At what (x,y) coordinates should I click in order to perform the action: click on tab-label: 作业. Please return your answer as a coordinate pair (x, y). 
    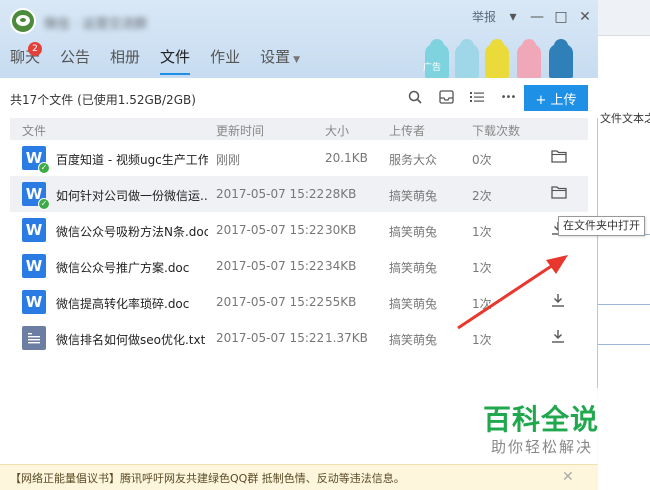
    Looking at the image, I should click on (225, 57).